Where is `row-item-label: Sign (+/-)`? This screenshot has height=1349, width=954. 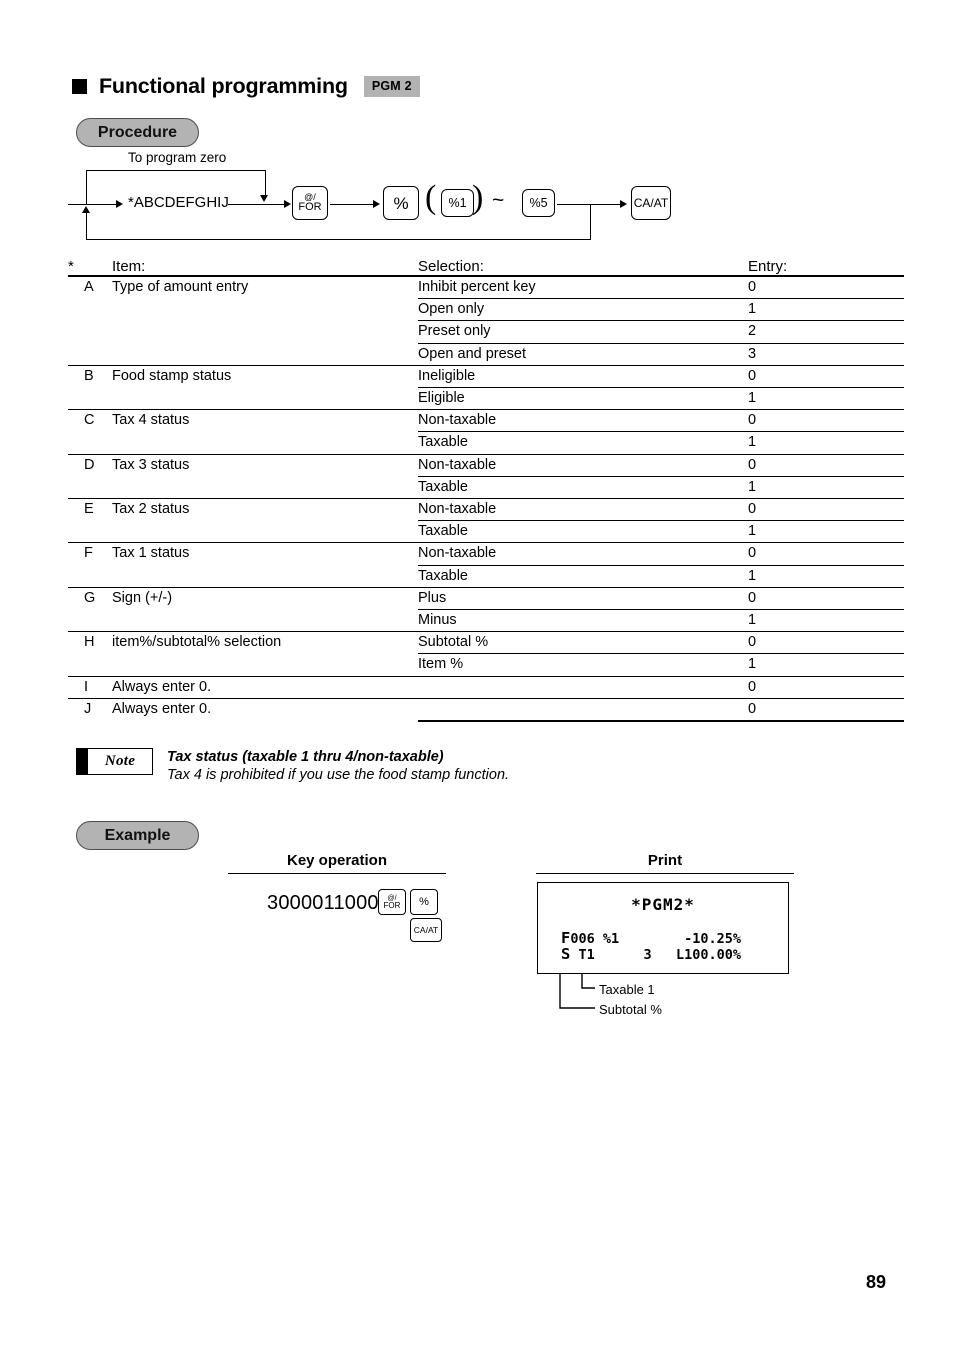 row-item-label: Sign (+/-) is located at coordinates (265, 609).